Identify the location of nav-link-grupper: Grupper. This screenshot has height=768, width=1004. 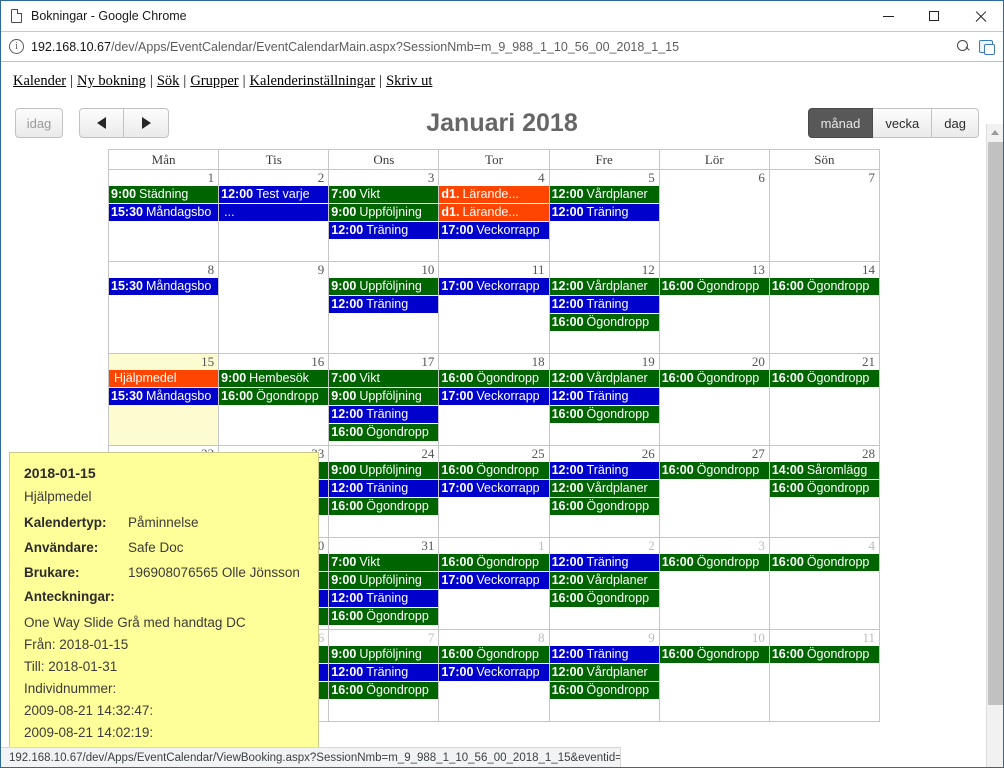
(214, 81).